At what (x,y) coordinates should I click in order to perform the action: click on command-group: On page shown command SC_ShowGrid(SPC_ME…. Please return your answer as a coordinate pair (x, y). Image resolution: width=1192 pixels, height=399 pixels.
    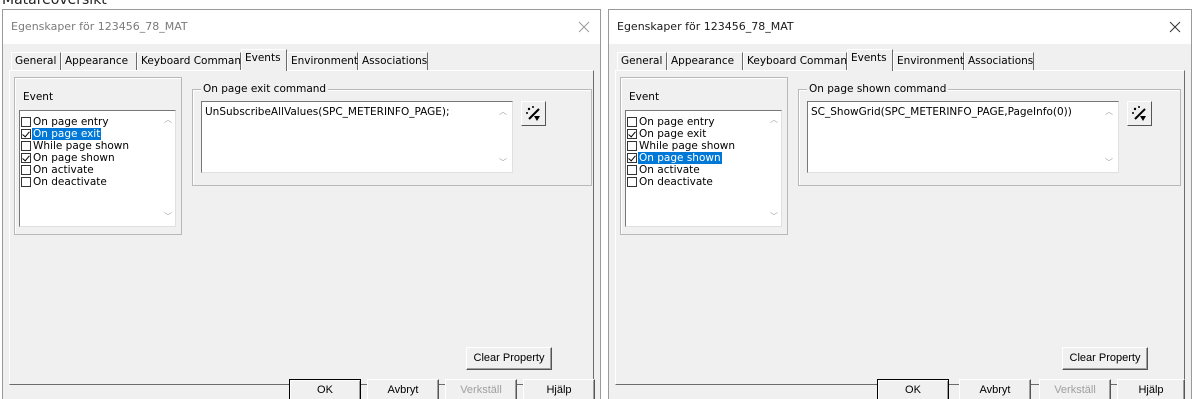
    Looking at the image, I should click on (989, 134).